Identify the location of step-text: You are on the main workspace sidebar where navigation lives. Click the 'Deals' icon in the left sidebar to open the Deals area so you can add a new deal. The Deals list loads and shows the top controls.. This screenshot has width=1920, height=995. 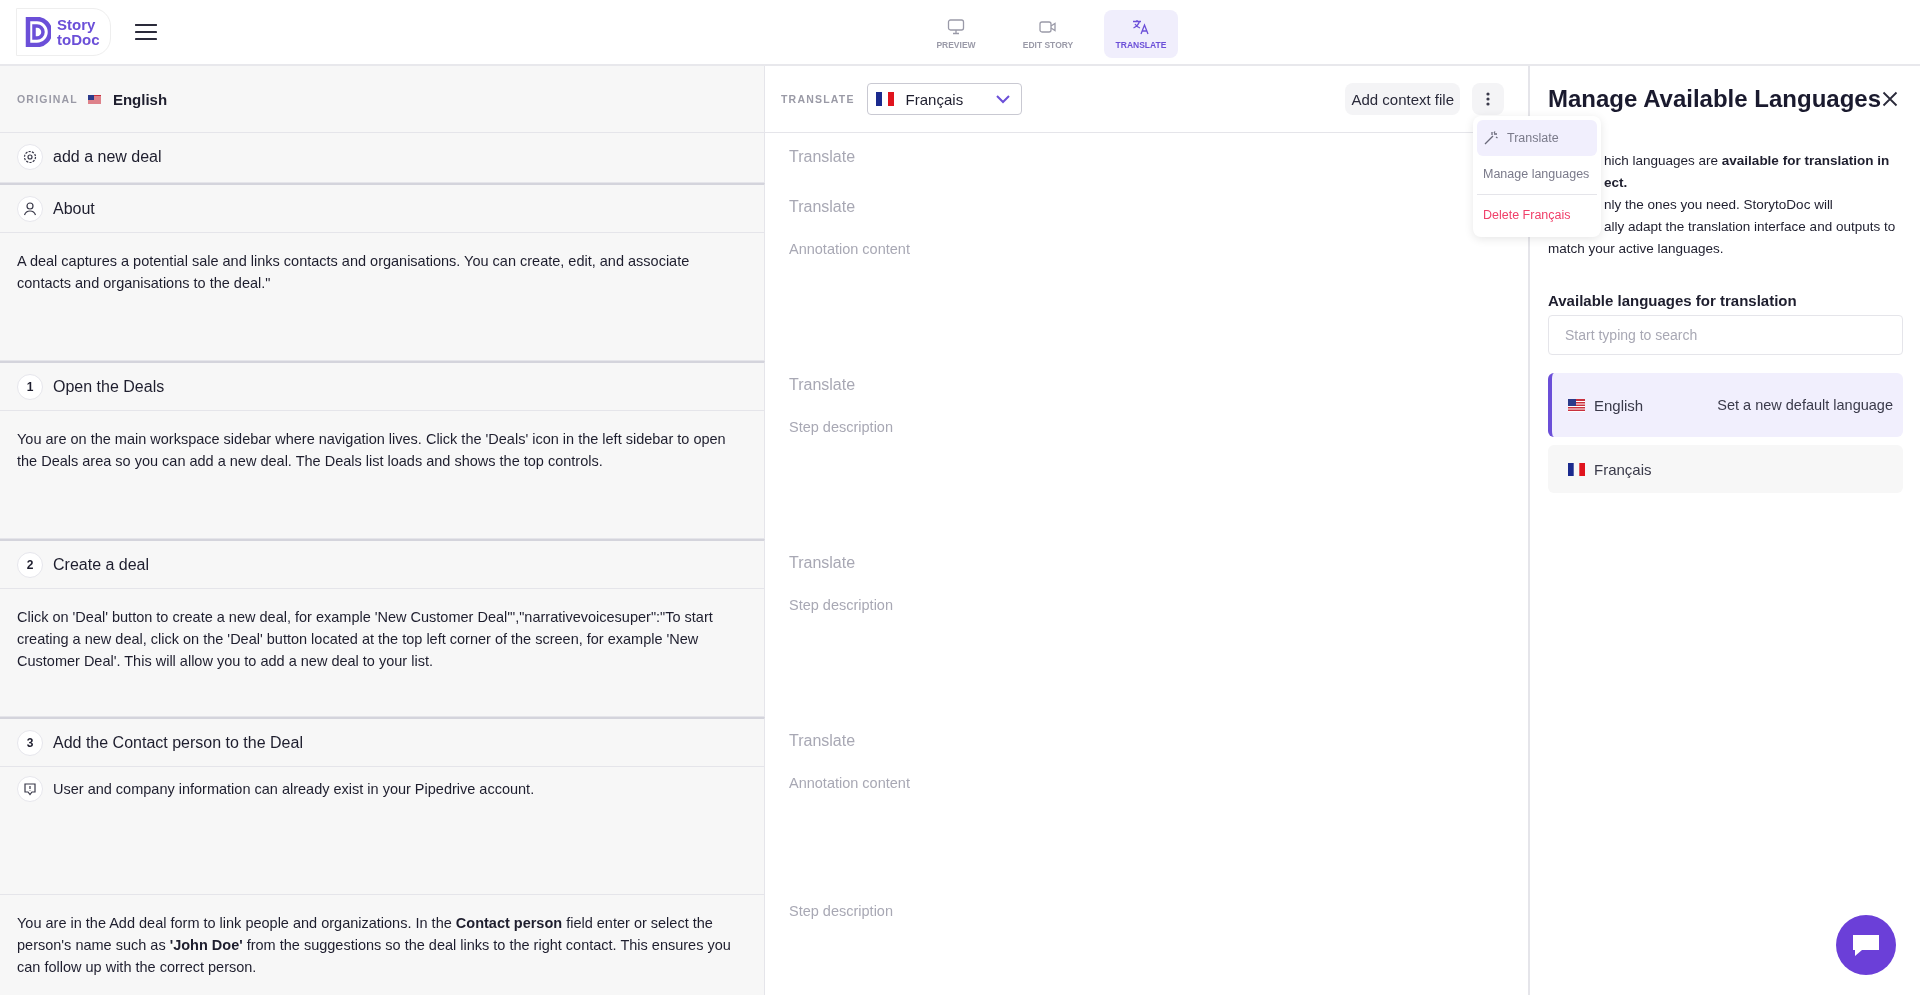
(372, 450).